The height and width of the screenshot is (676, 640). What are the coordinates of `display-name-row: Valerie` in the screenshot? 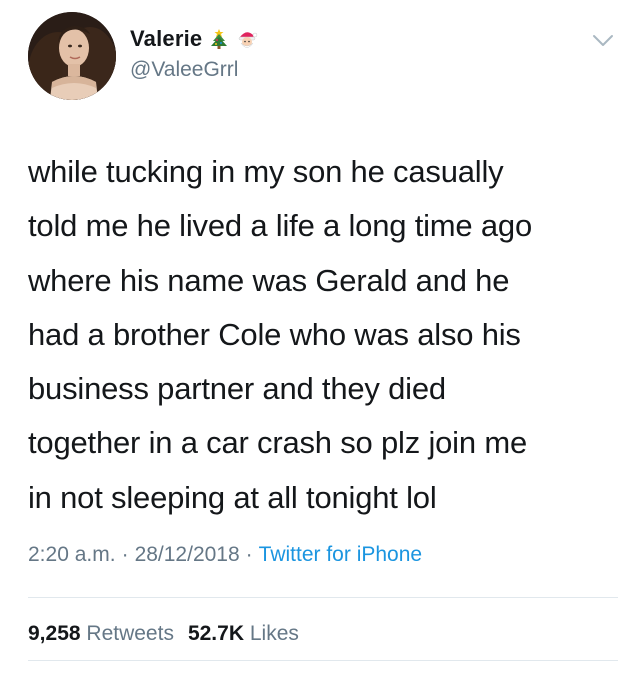 It's located at (194, 39).